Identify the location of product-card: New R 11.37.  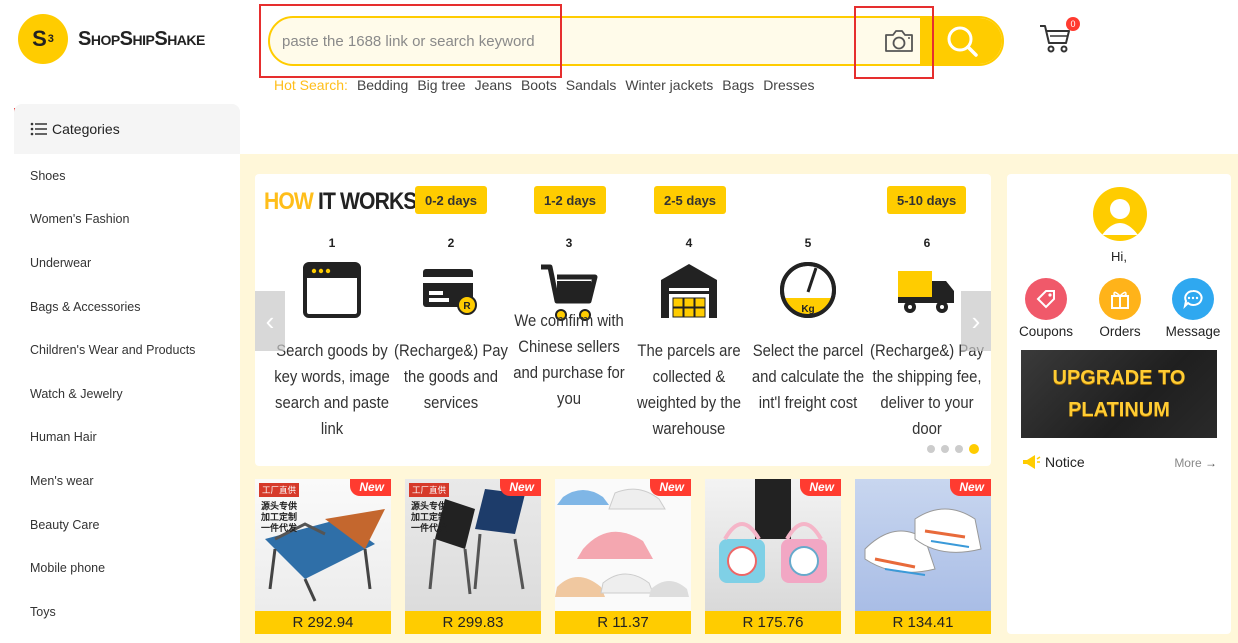
(623, 556).